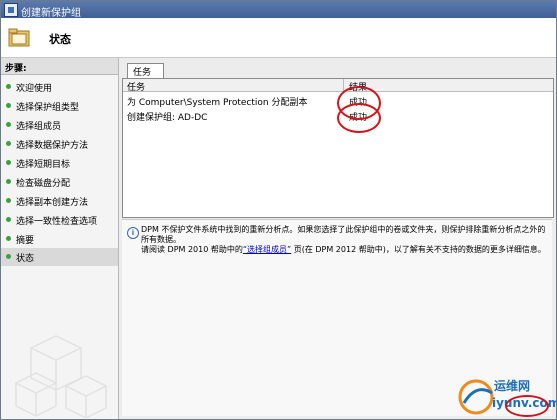  Describe the element at coordinates (48, 108) in the screenshot. I see `step-label: 选择保护组类型` at that location.